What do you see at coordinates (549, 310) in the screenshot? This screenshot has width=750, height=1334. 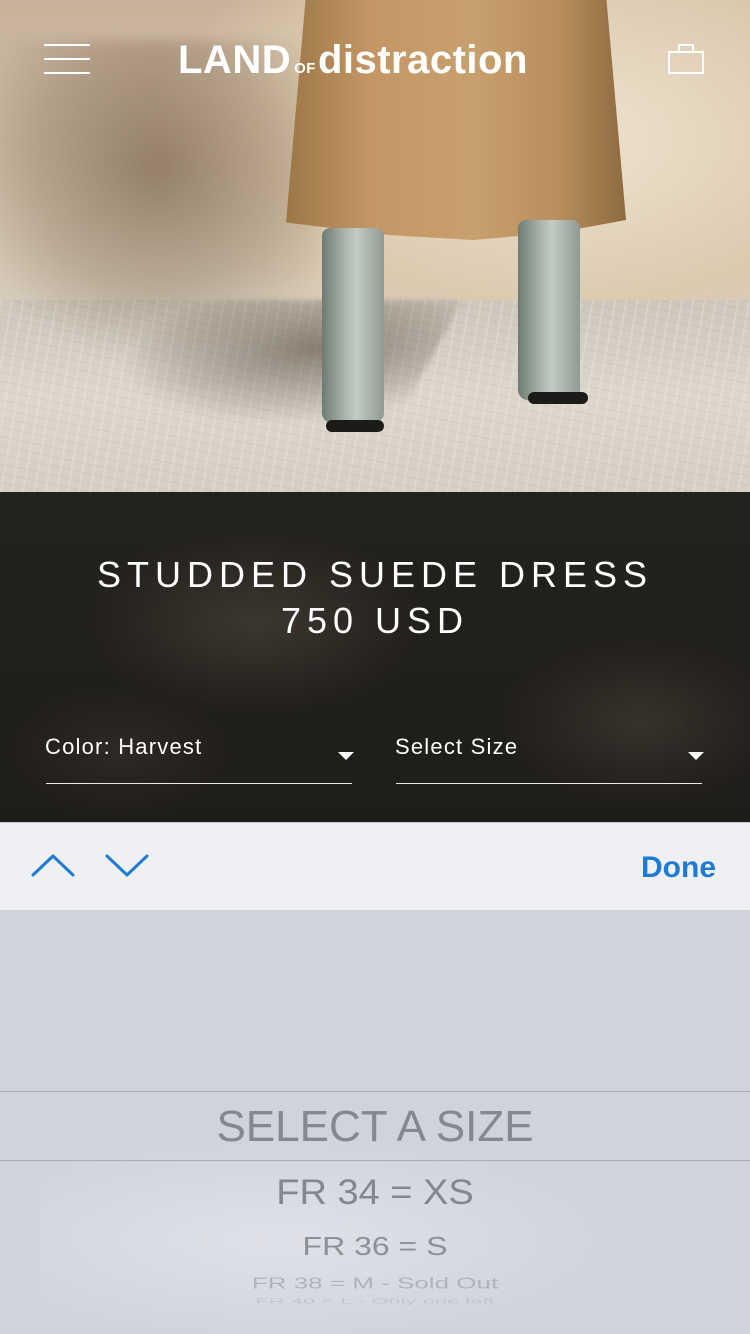 I see `hero-boot-right` at bounding box center [549, 310].